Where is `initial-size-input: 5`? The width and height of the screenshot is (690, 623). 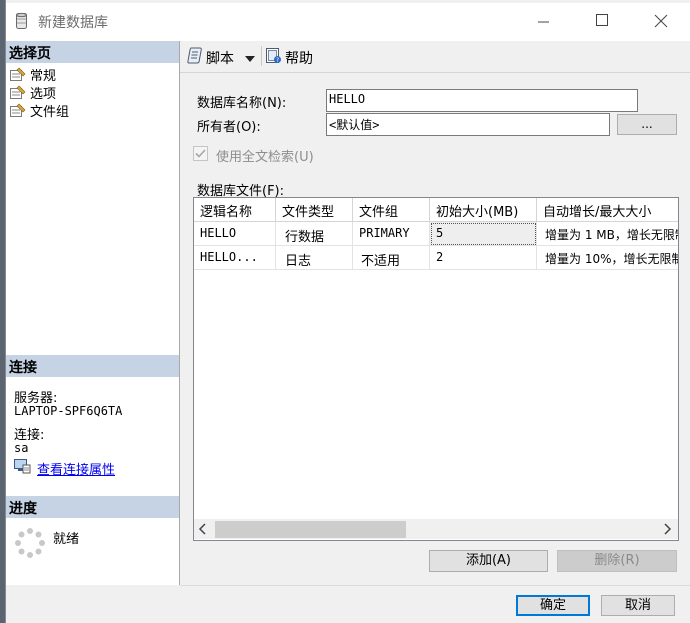
initial-size-input: 5 is located at coordinates (483, 234).